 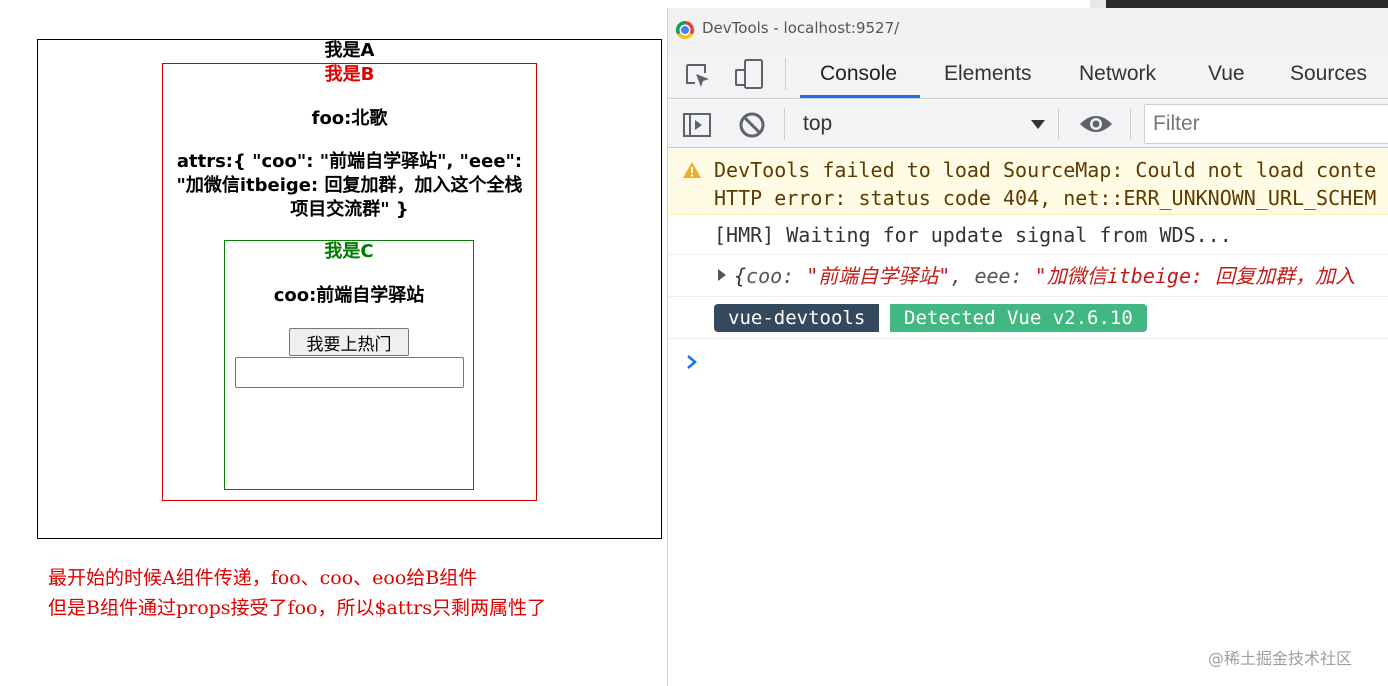 I want to click on vue-devtools-badge: vue-devtools, so click(x=797, y=318).